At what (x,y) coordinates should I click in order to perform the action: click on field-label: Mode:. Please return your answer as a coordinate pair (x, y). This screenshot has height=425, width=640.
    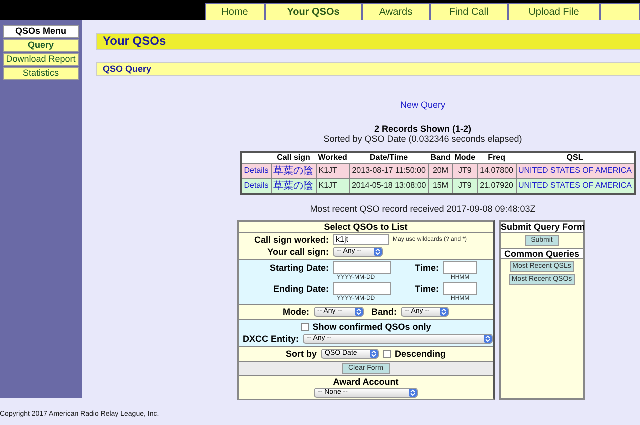
    Looking at the image, I should click on (296, 311).